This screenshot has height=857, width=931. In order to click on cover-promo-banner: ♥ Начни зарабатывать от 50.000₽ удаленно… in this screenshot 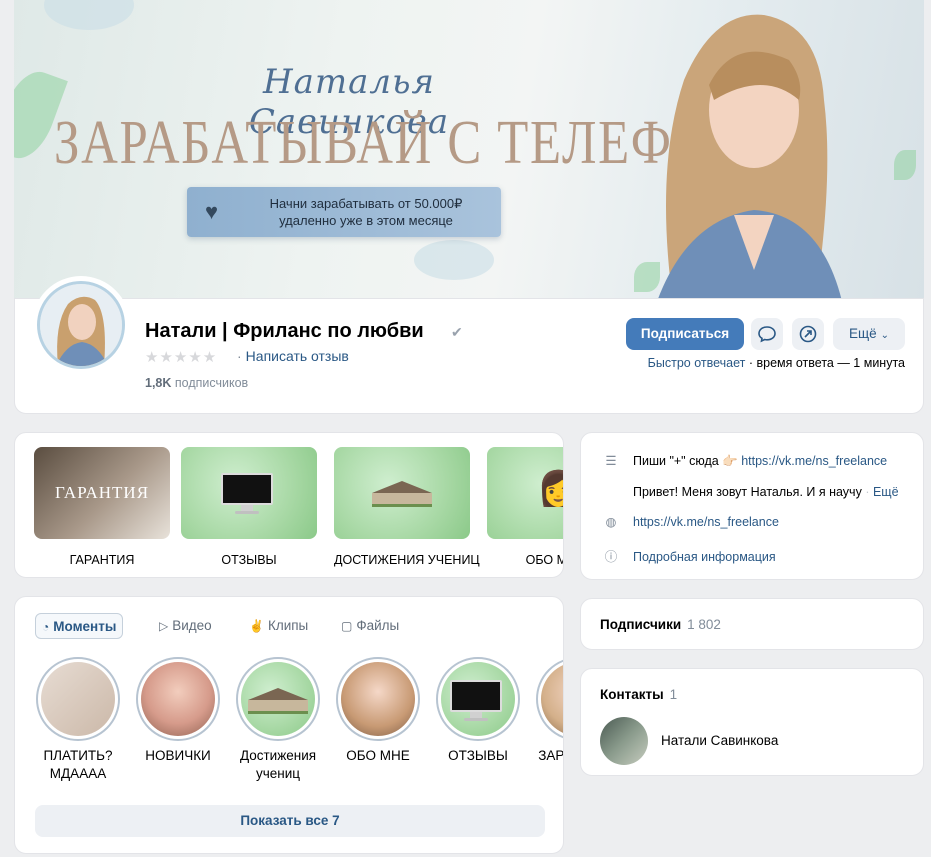, I will do `click(344, 212)`.